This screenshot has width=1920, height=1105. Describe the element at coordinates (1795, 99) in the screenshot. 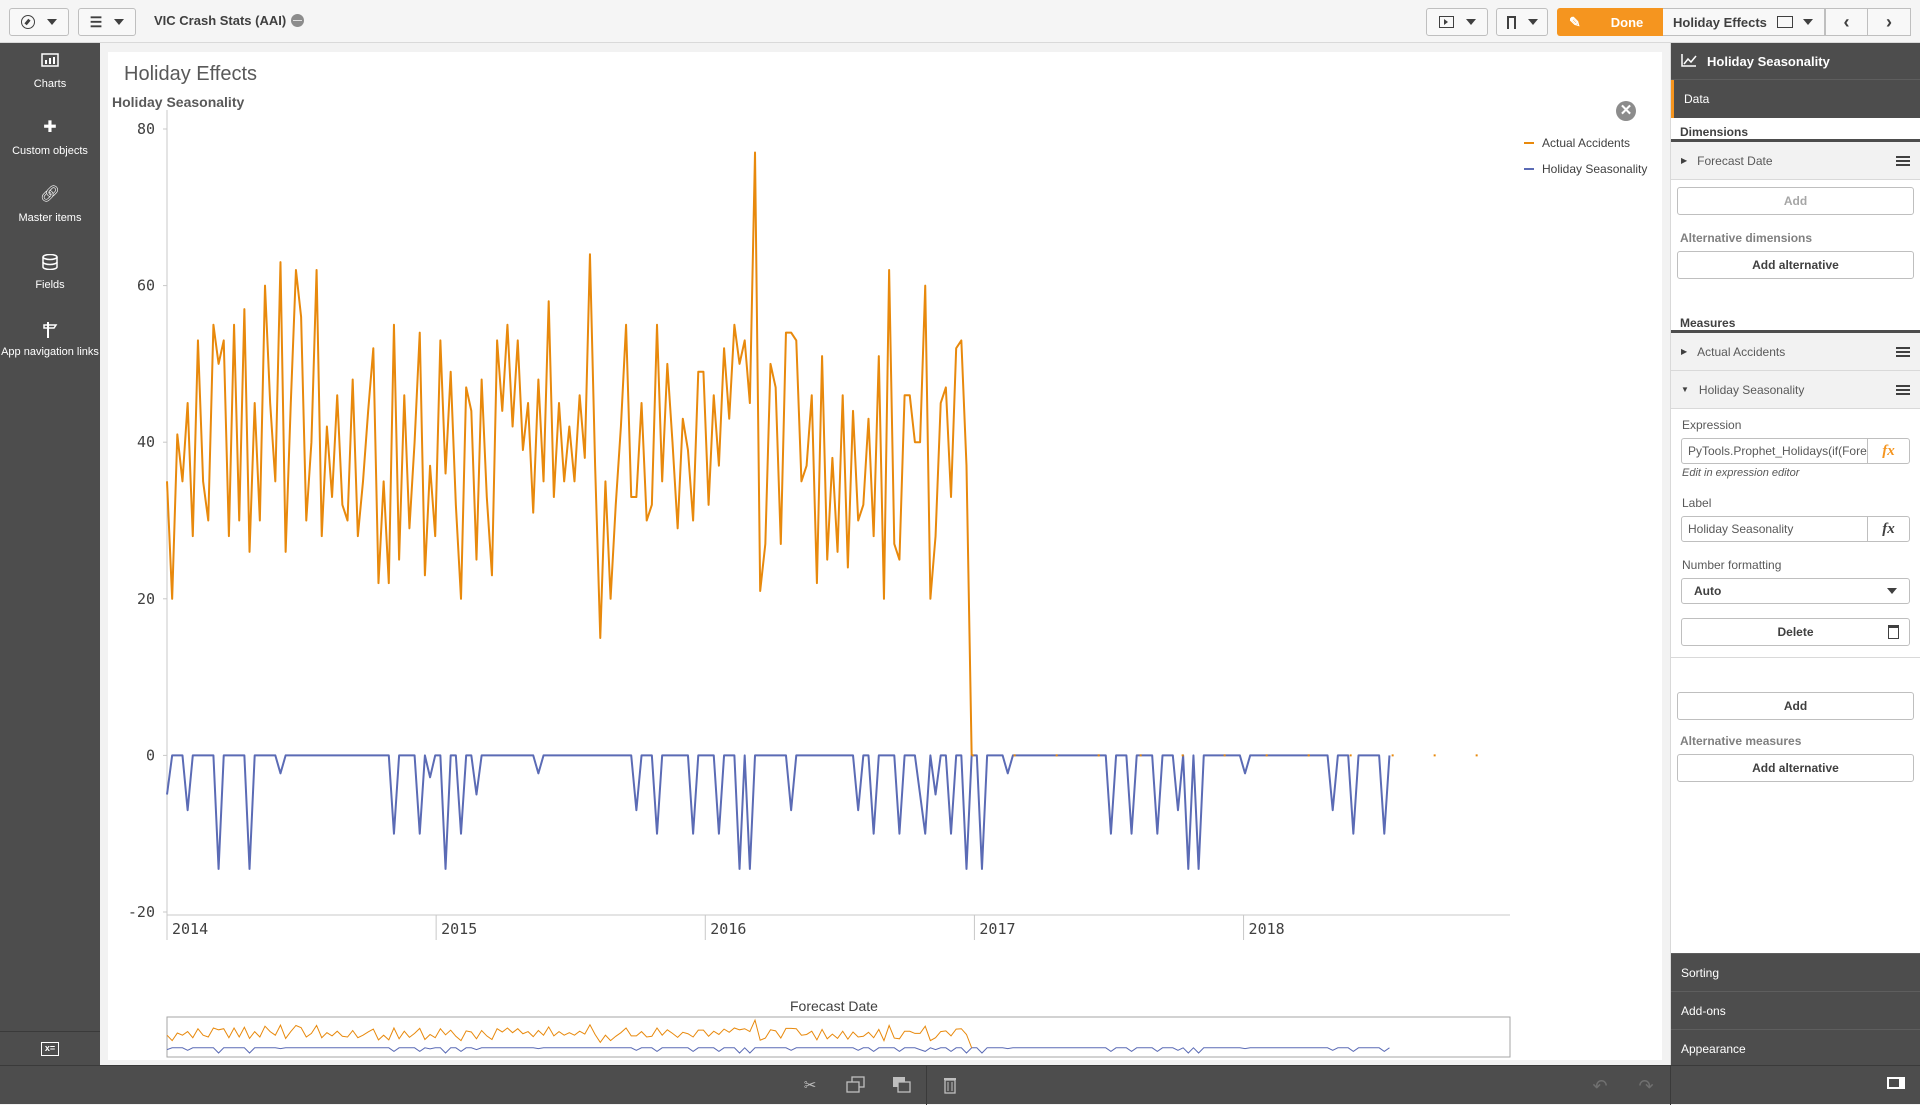

I see `tab-data: Data` at that location.